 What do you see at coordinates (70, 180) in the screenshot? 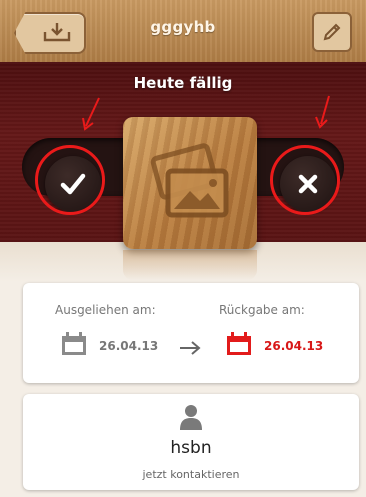
I see `highlight-ring-confirm` at bounding box center [70, 180].